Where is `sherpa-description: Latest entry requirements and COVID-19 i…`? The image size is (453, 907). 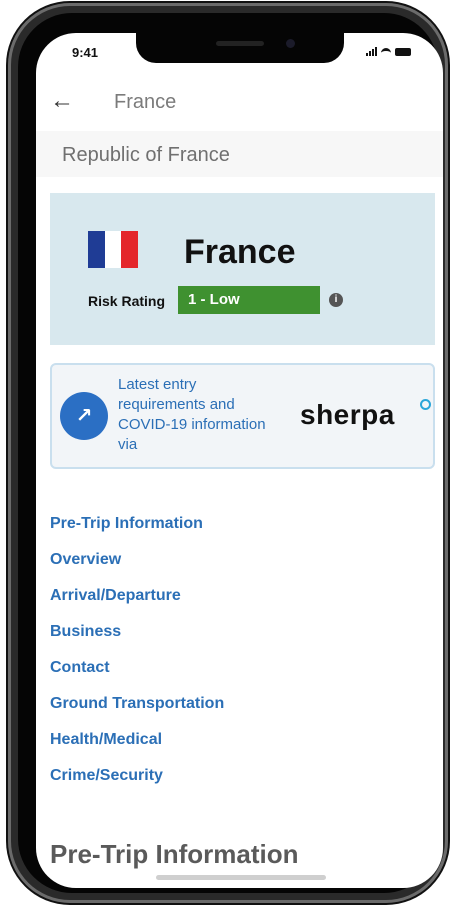
sherpa-description: Latest entry requirements and COVID-19 i… is located at coordinates (192, 414).